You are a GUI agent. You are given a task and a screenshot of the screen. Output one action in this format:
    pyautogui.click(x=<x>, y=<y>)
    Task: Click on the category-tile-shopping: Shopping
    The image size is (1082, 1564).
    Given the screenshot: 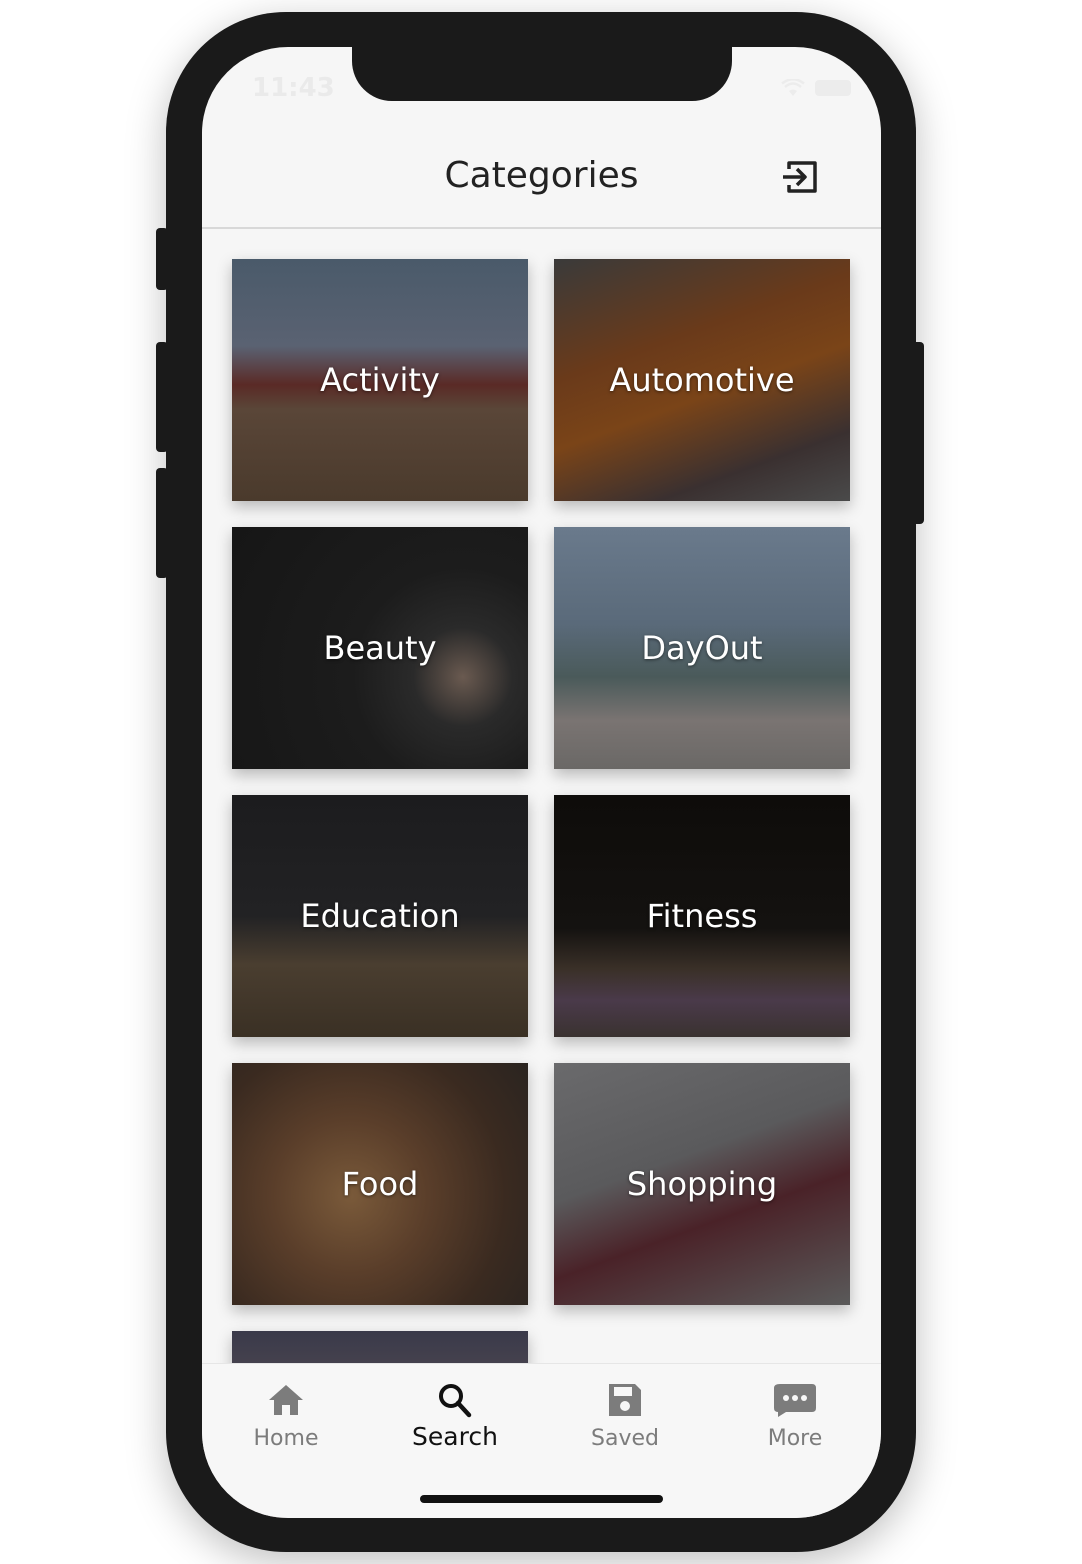 What is the action you would take?
    pyautogui.click(x=702, y=1184)
    